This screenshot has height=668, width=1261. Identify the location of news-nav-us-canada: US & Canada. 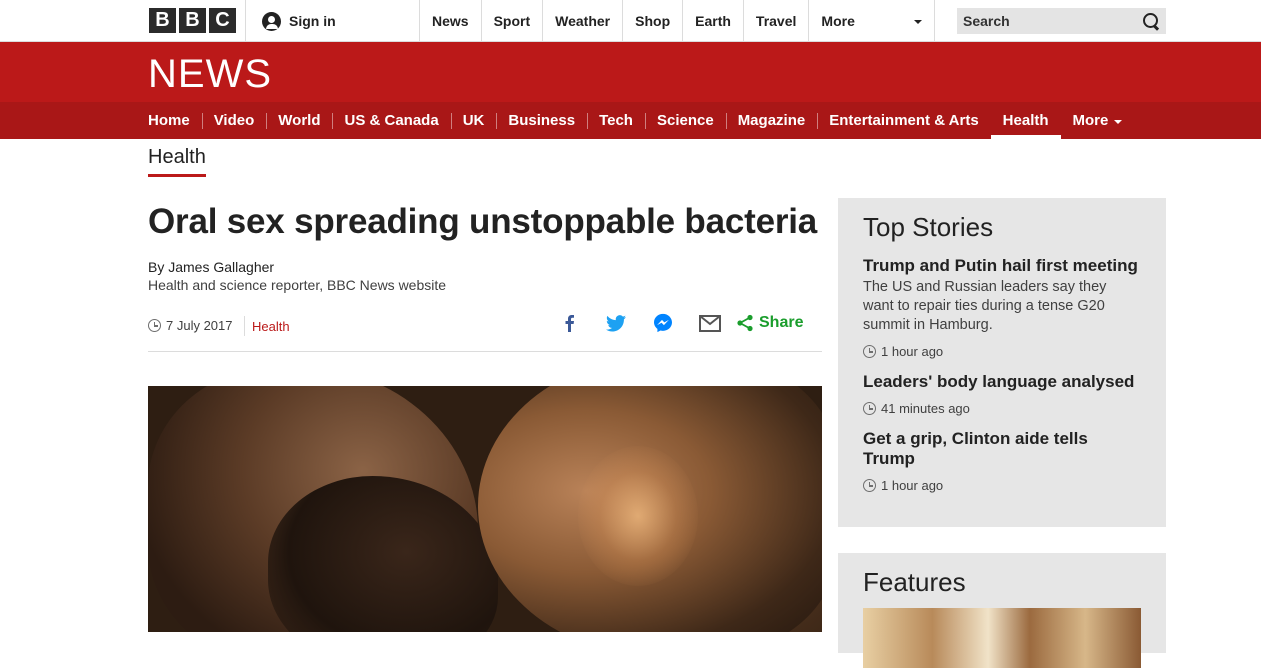
(391, 120).